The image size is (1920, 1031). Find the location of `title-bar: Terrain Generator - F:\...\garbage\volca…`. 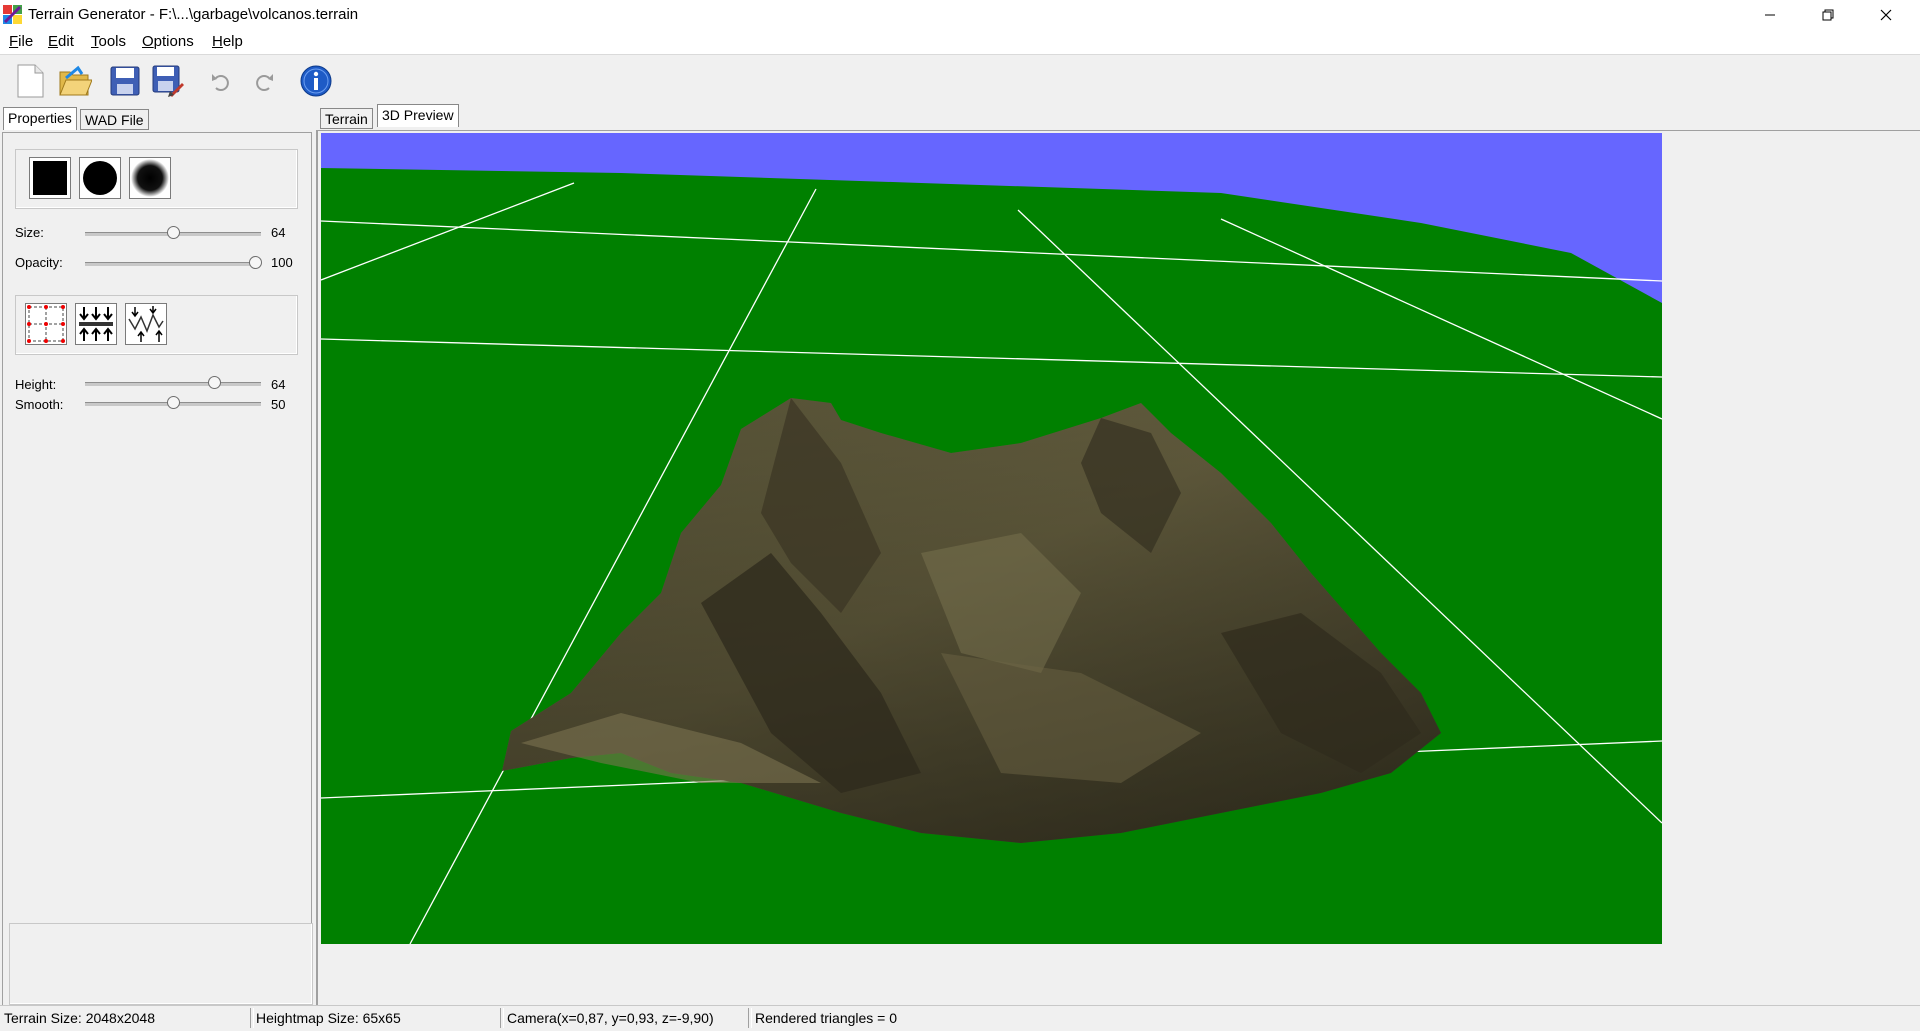

title-bar: Terrain Generator - F:\...\garbage\volca… is located at coordinates (960, 15).